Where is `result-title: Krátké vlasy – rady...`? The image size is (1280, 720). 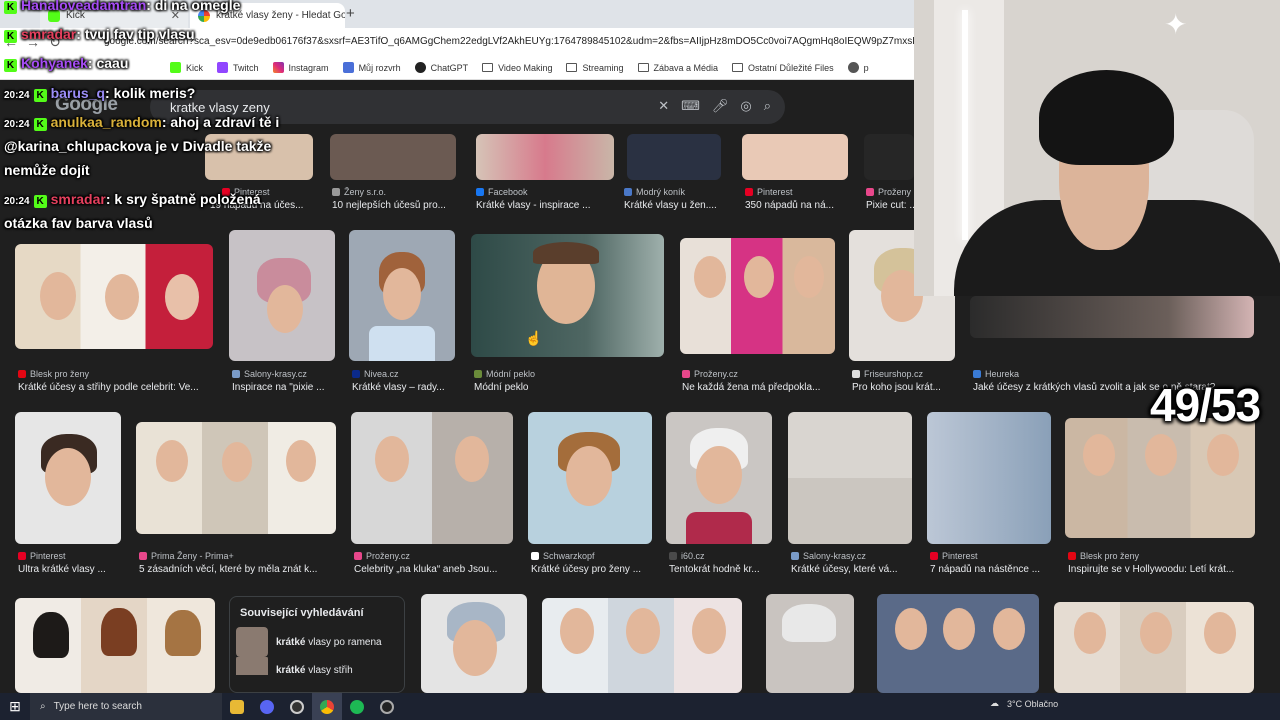
result-title: Krátké vlasy – rady... is located at coordinates (403, 387).